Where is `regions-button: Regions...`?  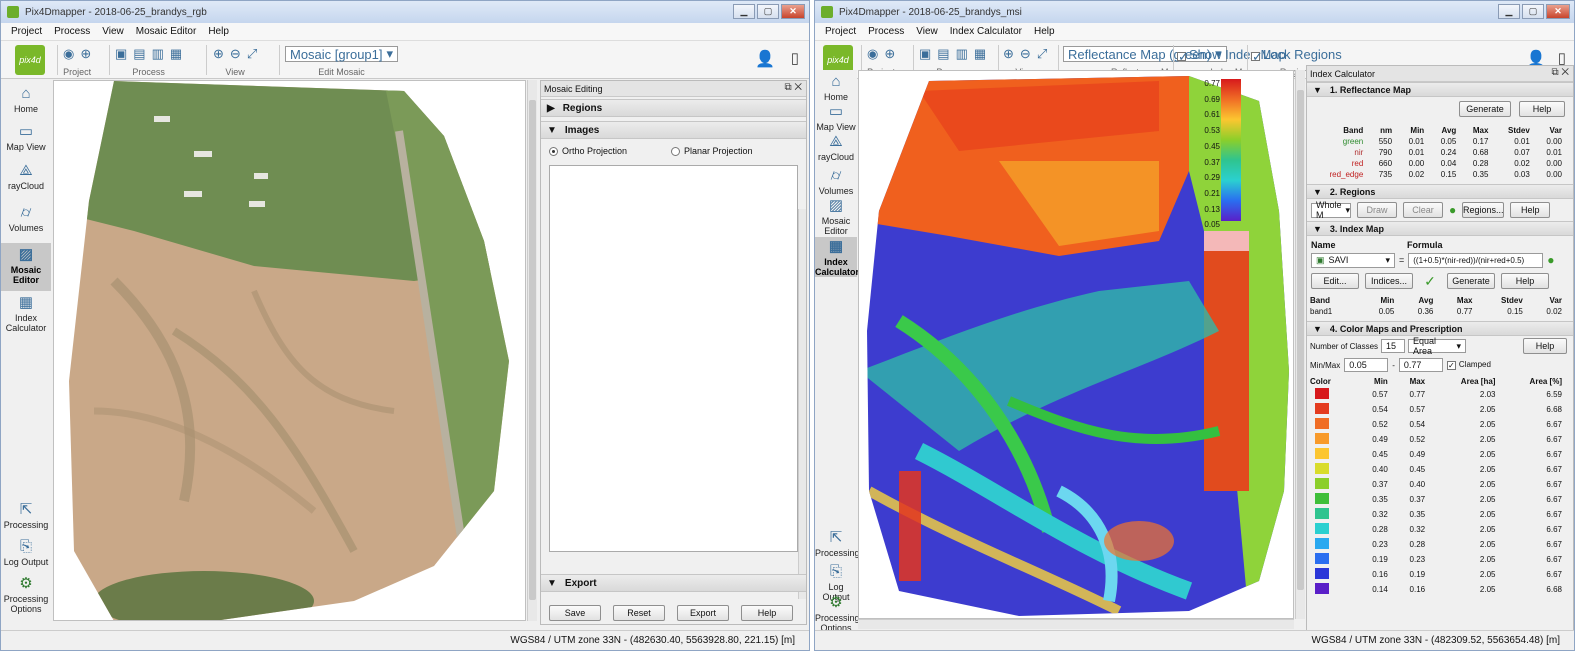 regions-button: Regions... is located at coordinates (1483, 210).